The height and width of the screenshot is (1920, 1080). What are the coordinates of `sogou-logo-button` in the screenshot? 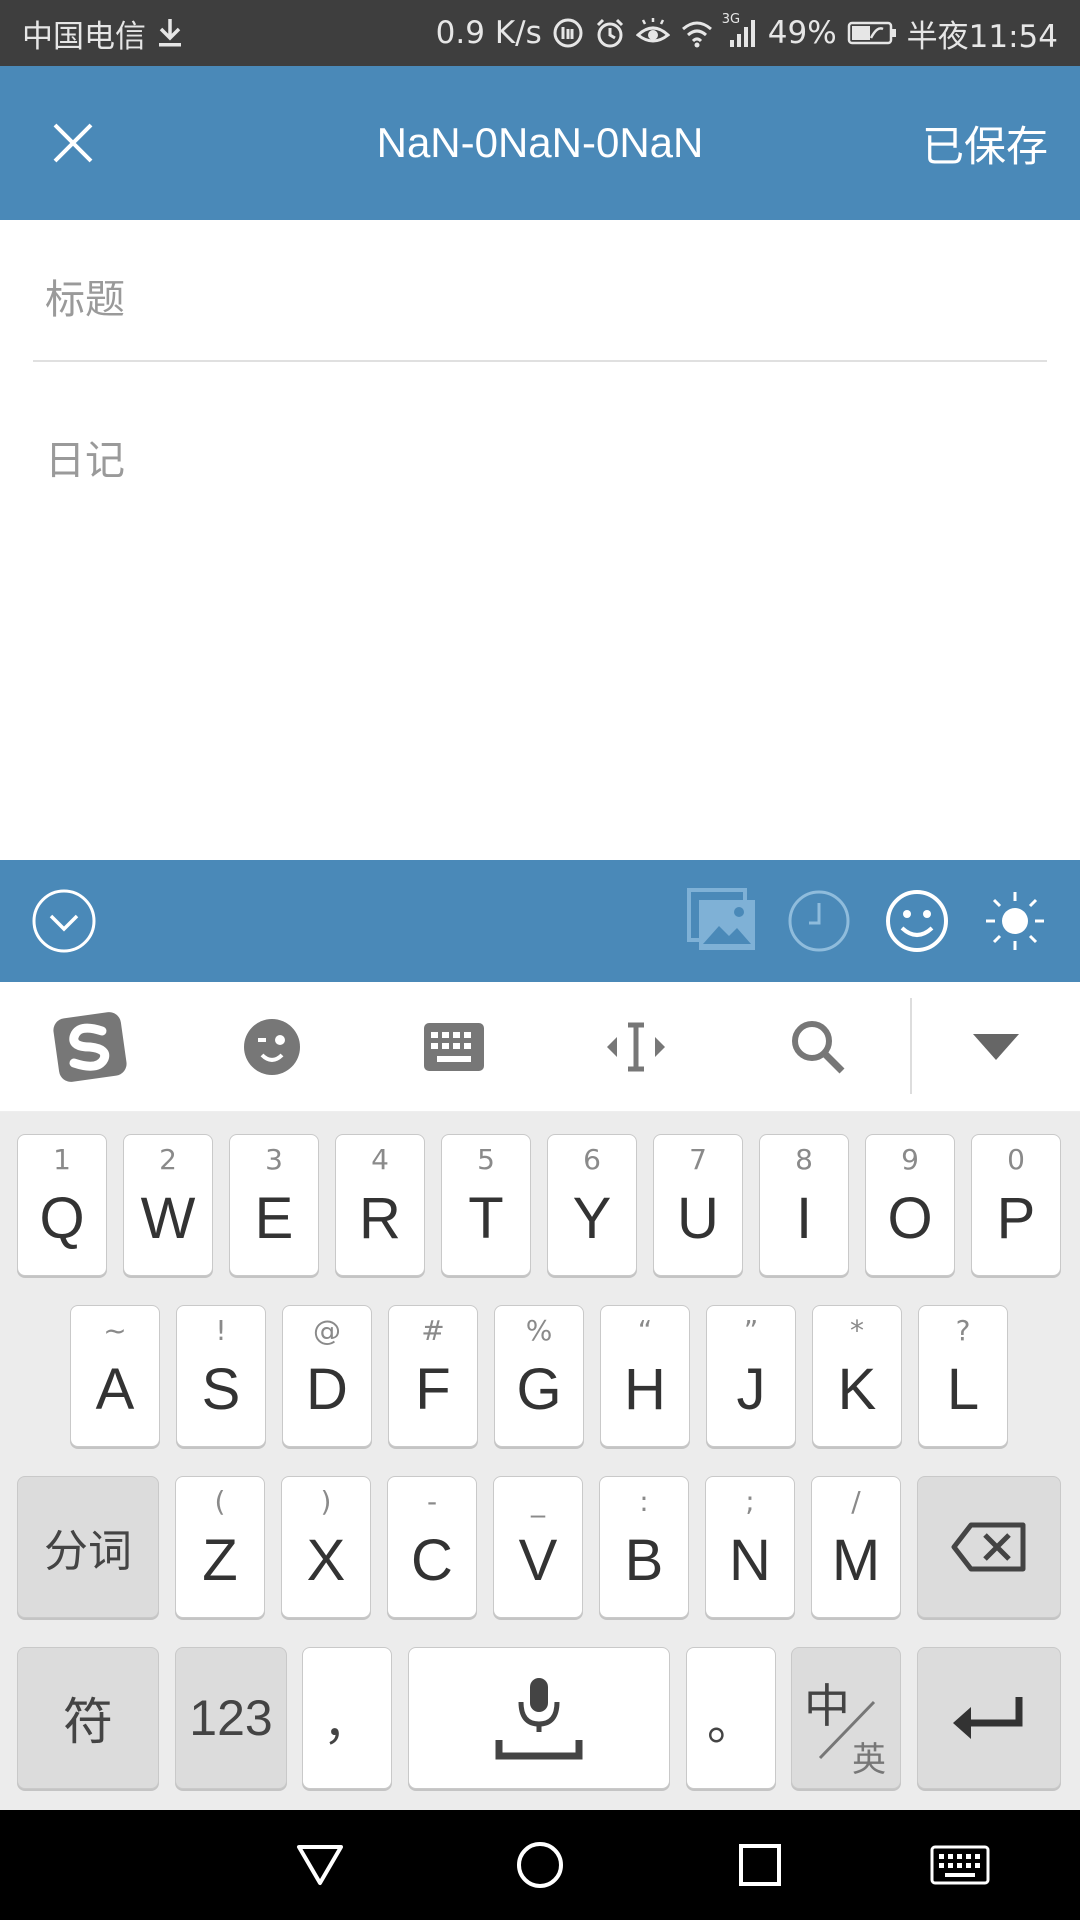 It's located at (90, 1047).